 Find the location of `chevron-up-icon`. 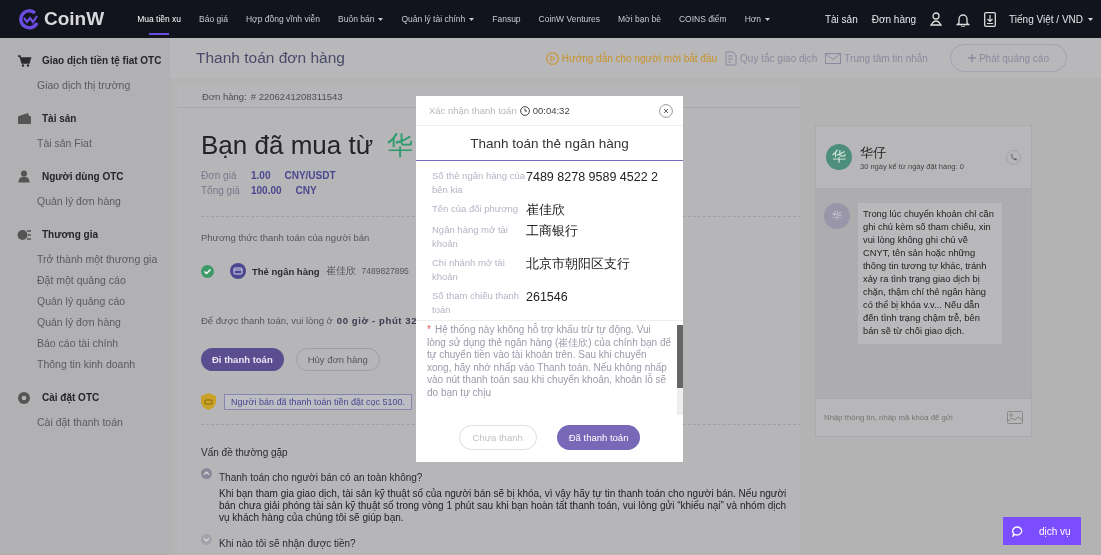

chevron-up-icon is located at coordinates (206, 473).